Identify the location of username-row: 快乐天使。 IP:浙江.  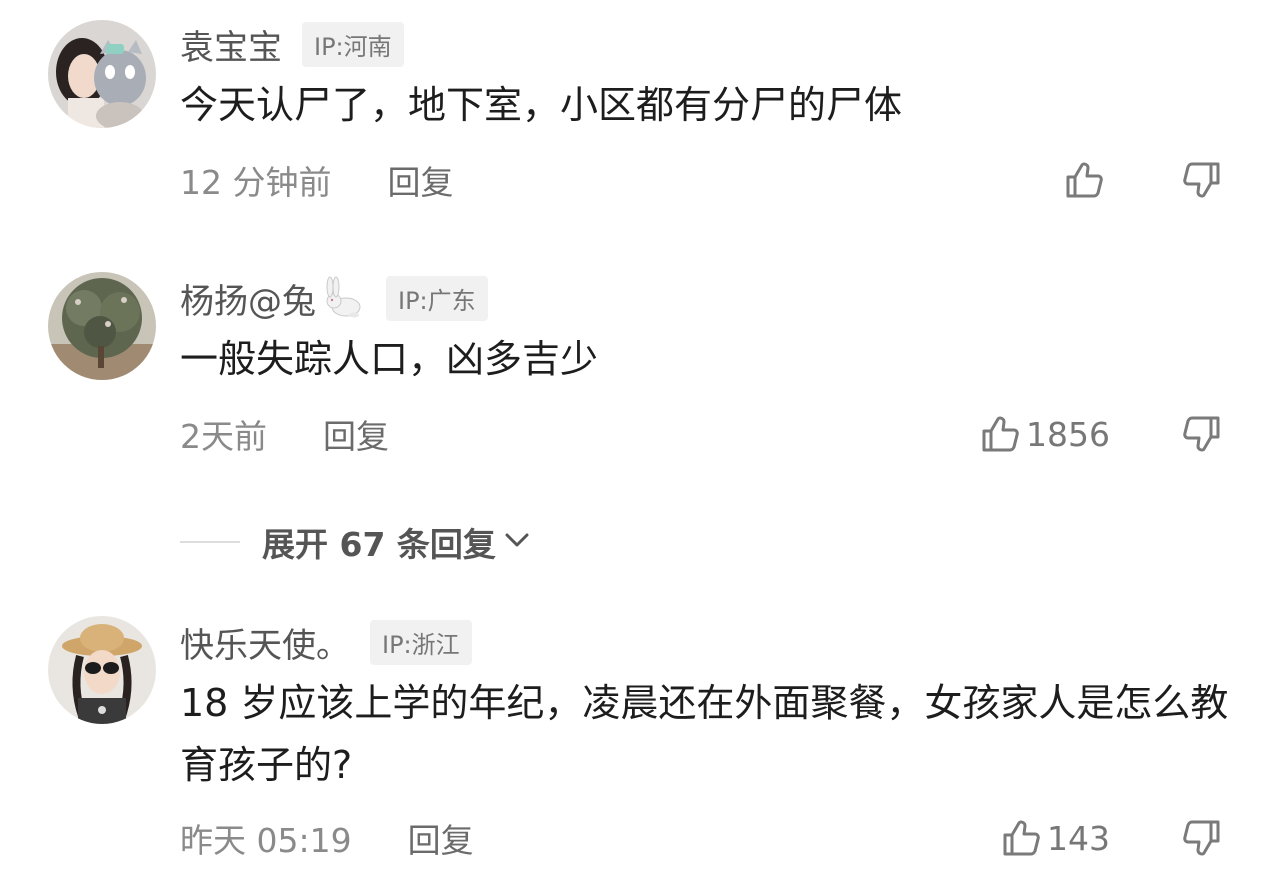
(326, 642).